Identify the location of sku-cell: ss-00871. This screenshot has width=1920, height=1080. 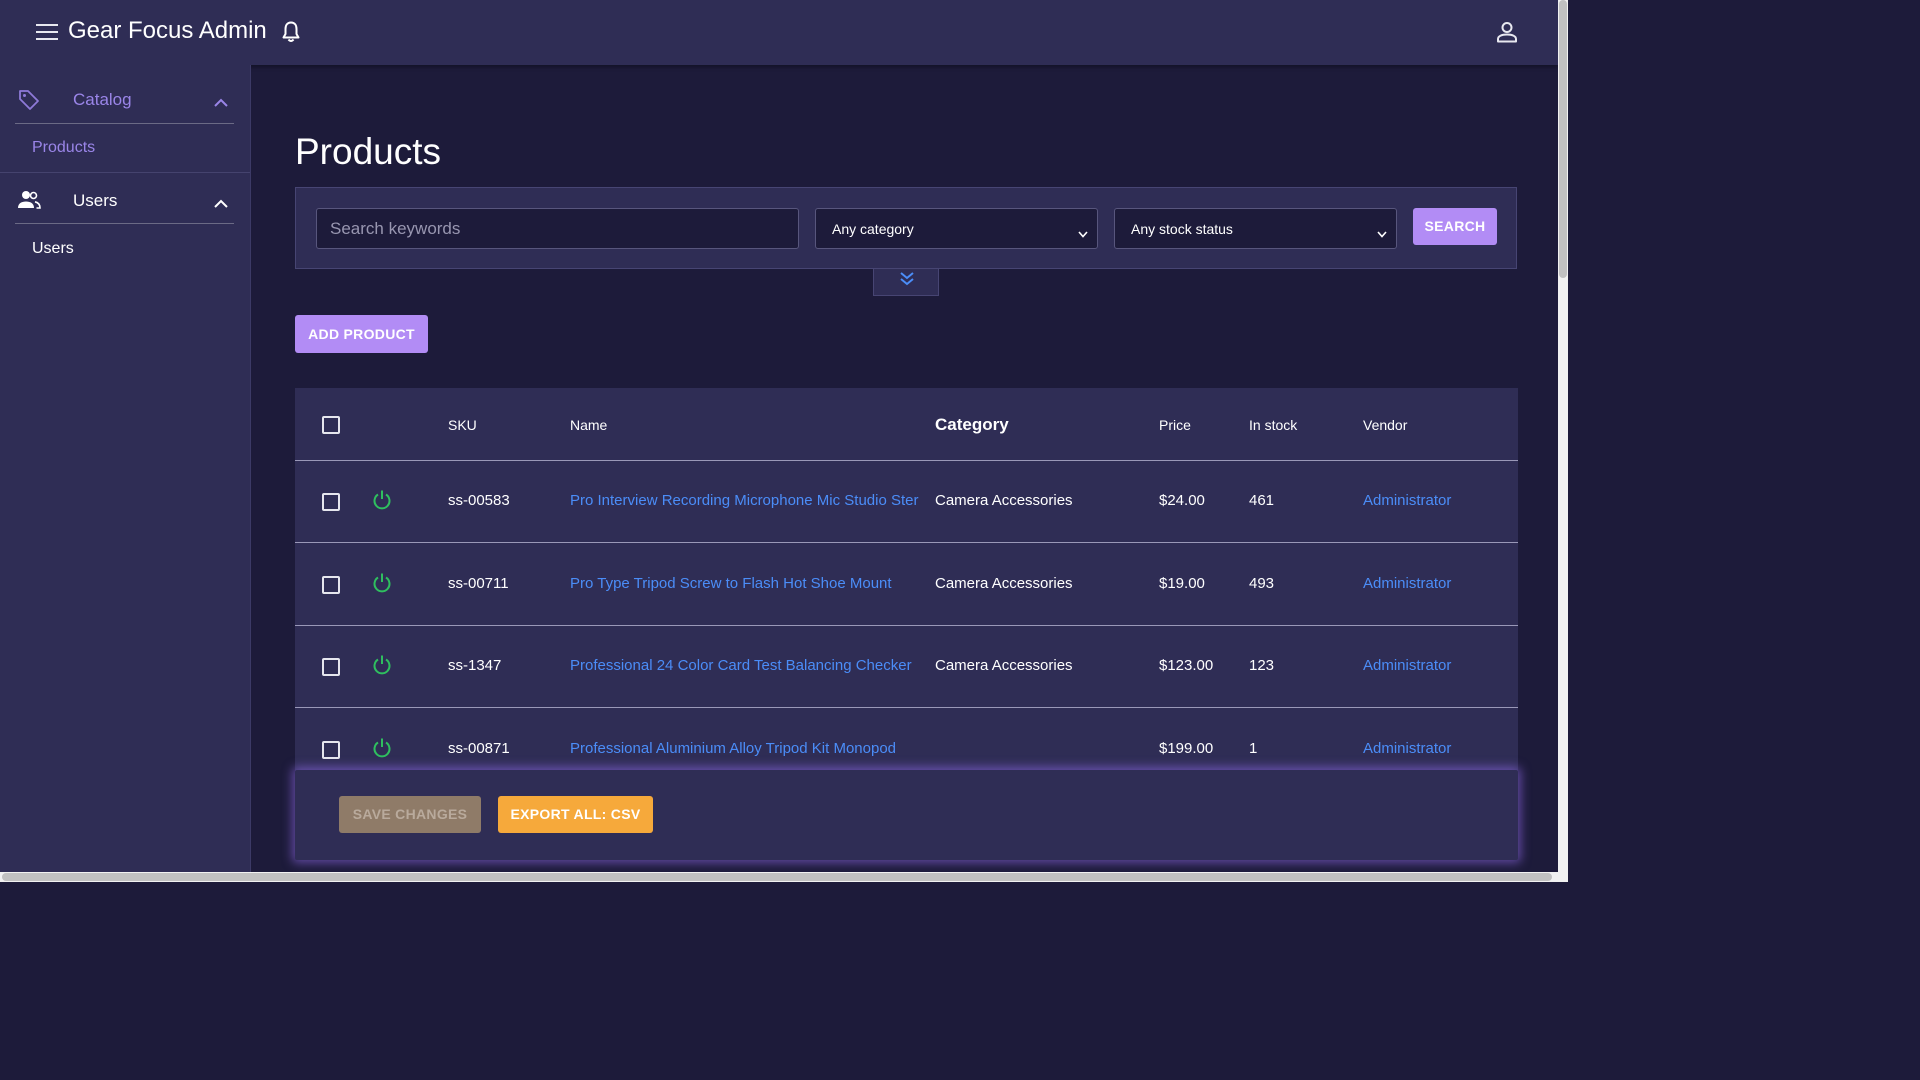
(479, 748).